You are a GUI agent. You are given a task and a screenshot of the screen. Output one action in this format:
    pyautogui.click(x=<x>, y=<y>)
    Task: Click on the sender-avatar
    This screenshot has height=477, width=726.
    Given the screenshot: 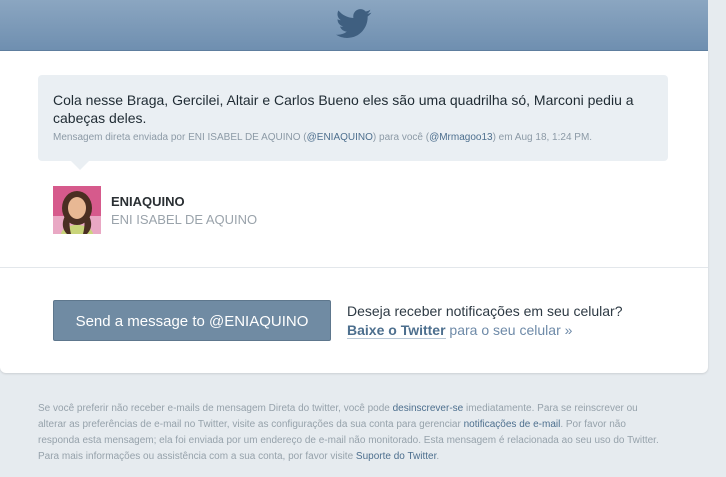 What is the action you would take?
    pyautogui.click(x=77, y=210)
    